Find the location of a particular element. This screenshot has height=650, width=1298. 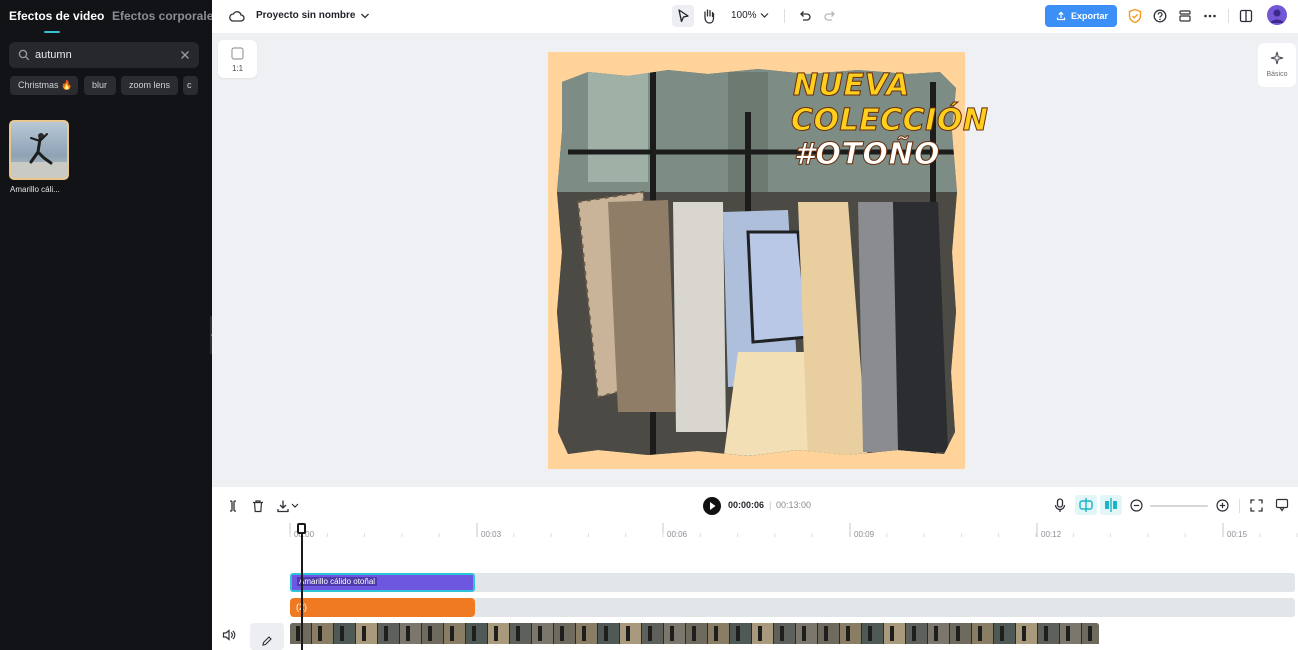

layout-icon is located at coordinates (1246, 16).